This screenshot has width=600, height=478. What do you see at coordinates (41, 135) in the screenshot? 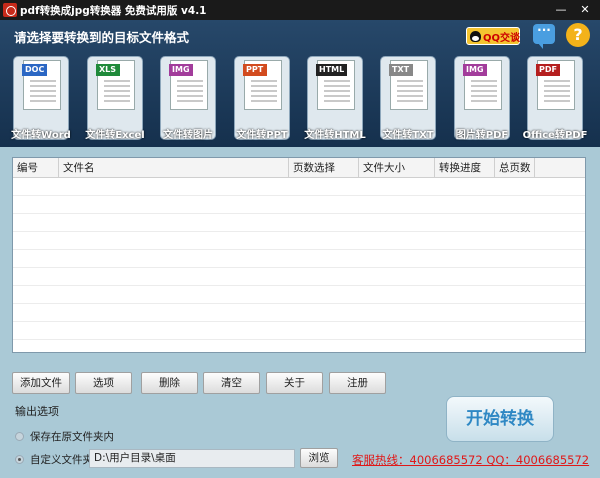
I see `format-tile-label: 文件转Word` at bounding box center [41, 135].